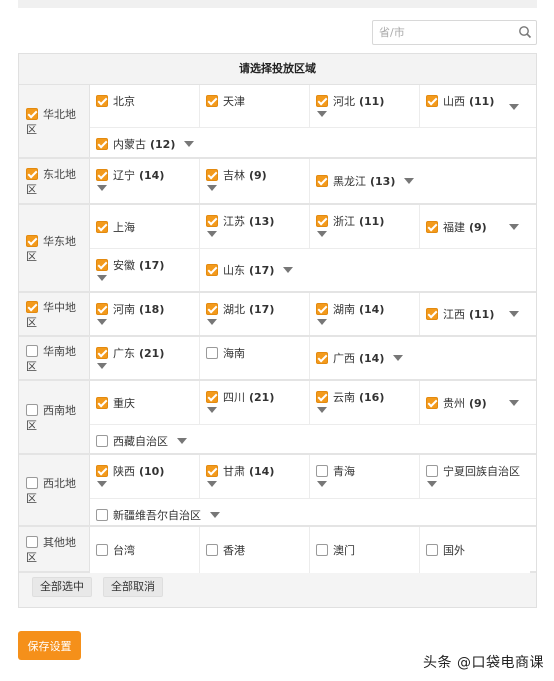 Image resolution: width=554 pixels, height=681 pixels. Describe the element at coordinates (478, 471) in the screenshot. I see `province-checkbox-label: 宁夏回族自治区` at that location.